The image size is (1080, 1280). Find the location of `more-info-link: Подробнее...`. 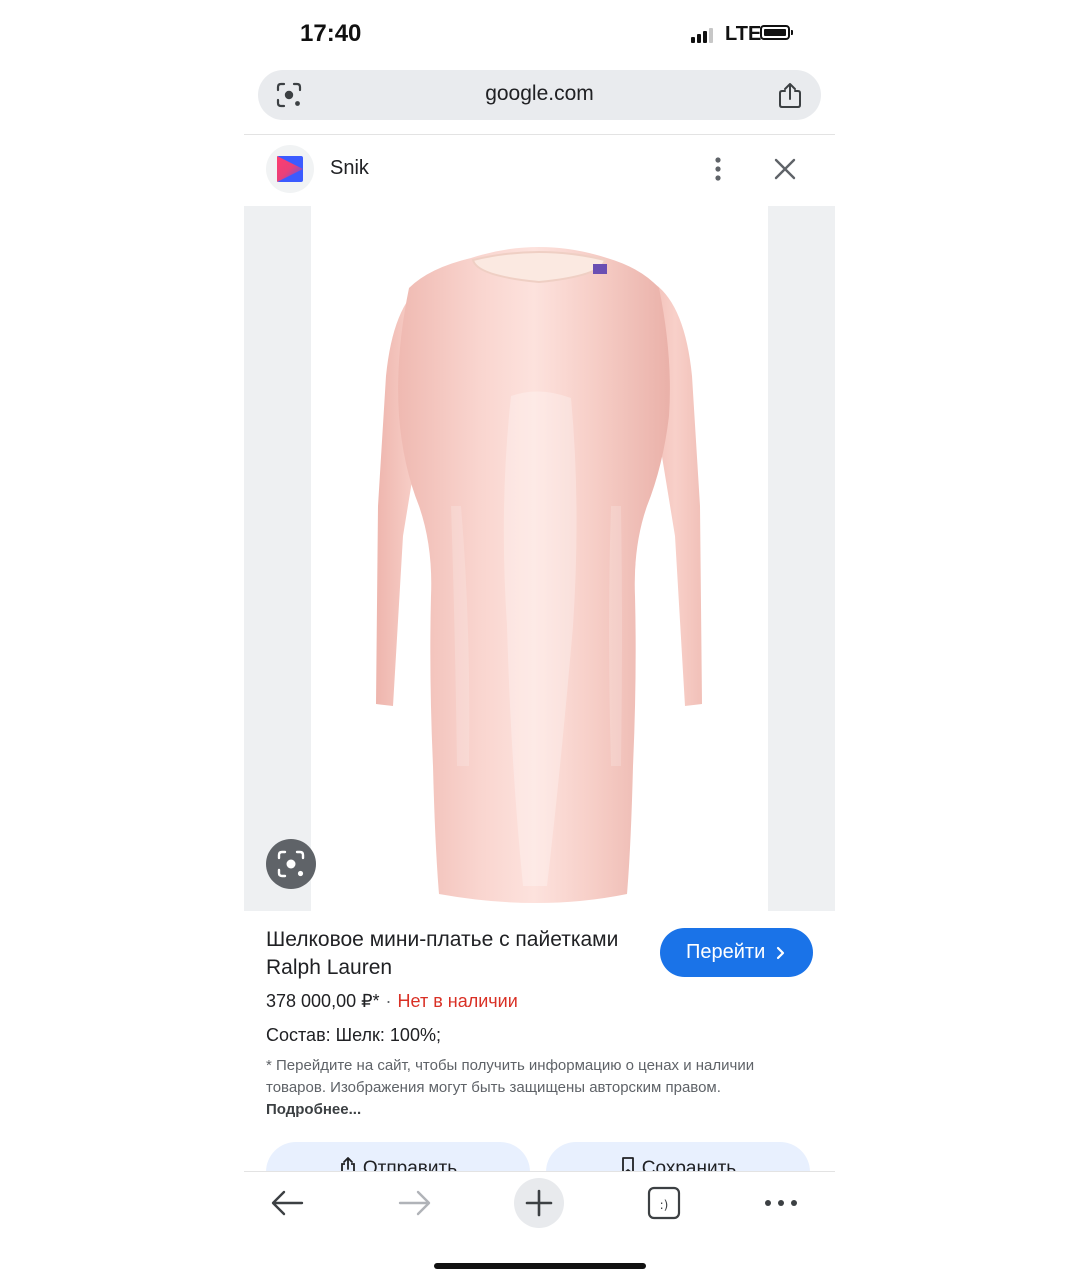

more-info-link: Подробнее... is located at coordinates (313, 1109).